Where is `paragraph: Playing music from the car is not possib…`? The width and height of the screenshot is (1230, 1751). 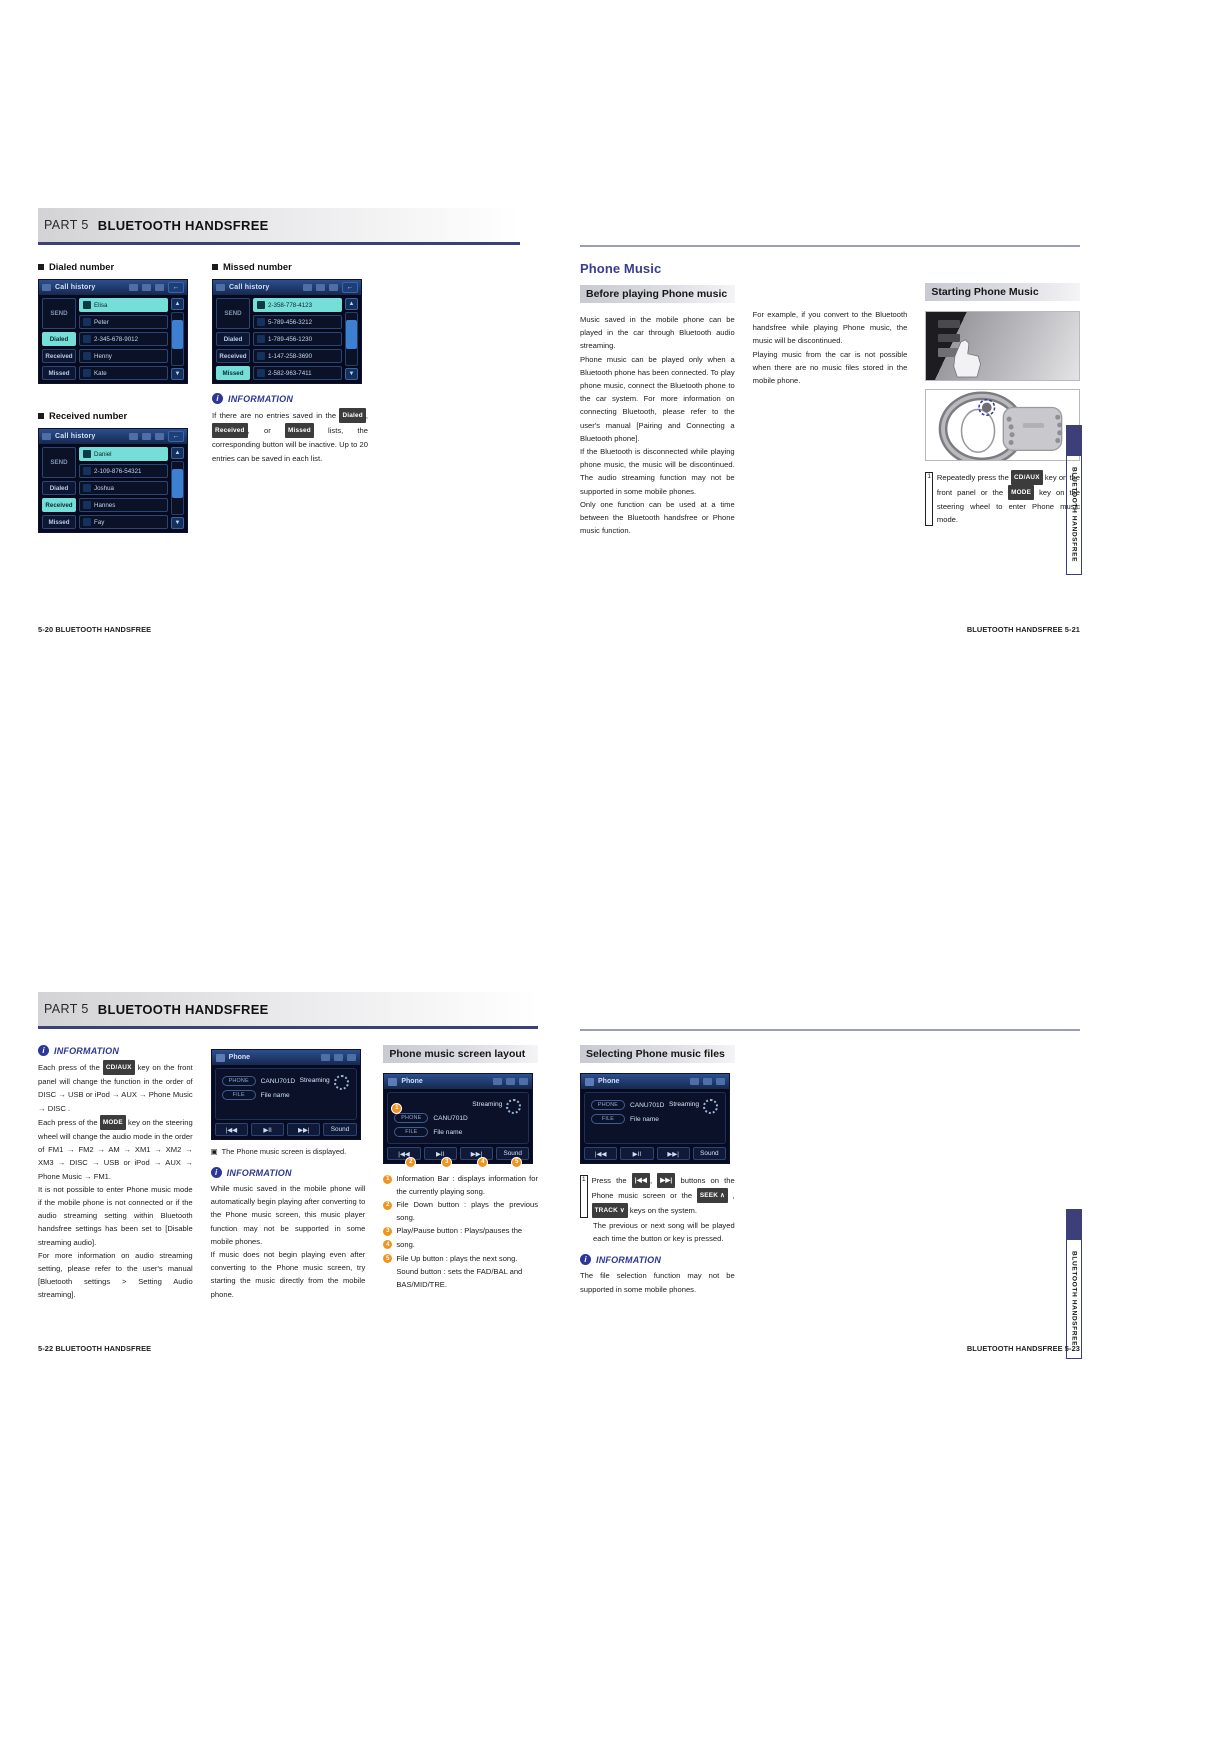 paragraph: Playing music from the car is not possib… is located at coordinates (830, 367).